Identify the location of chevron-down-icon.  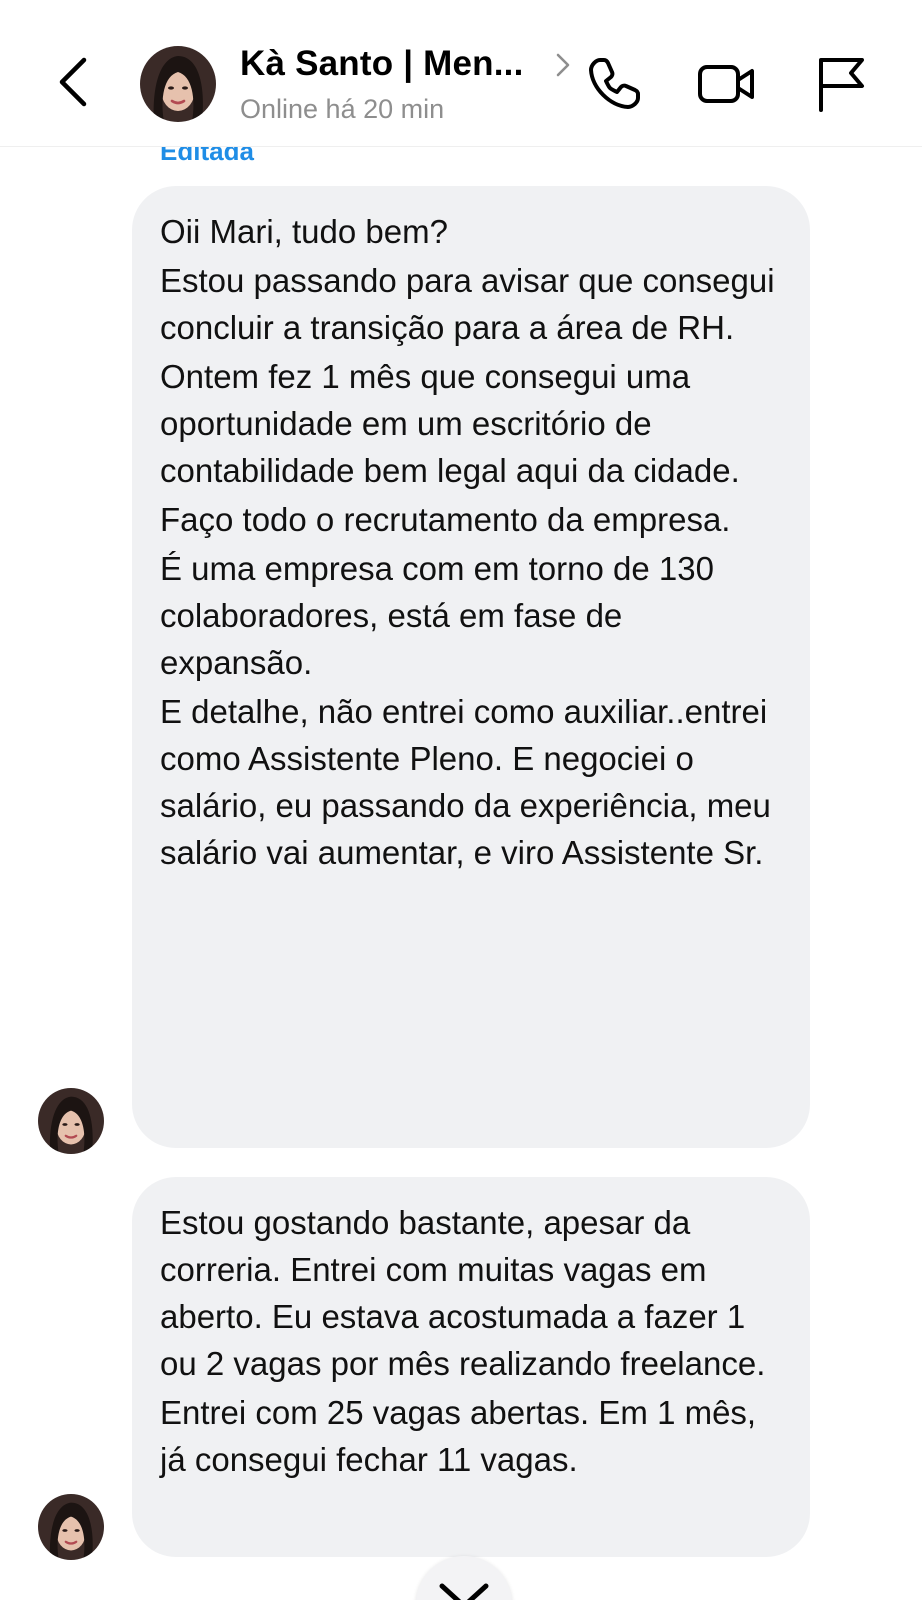
(464, 1591).